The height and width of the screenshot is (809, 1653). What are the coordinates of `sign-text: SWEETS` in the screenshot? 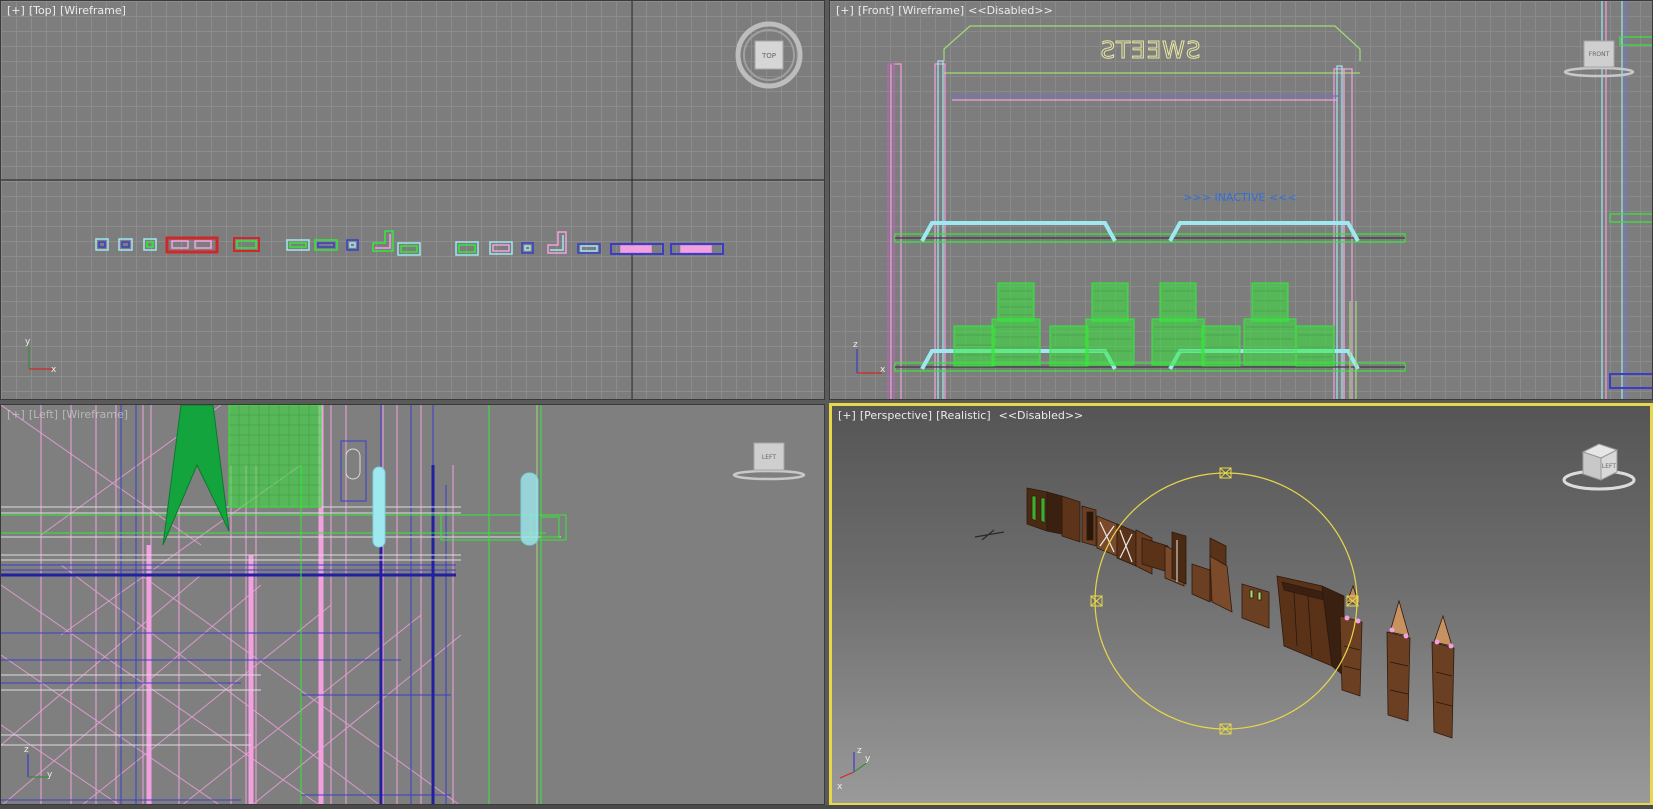 It's located at (1149, 51).